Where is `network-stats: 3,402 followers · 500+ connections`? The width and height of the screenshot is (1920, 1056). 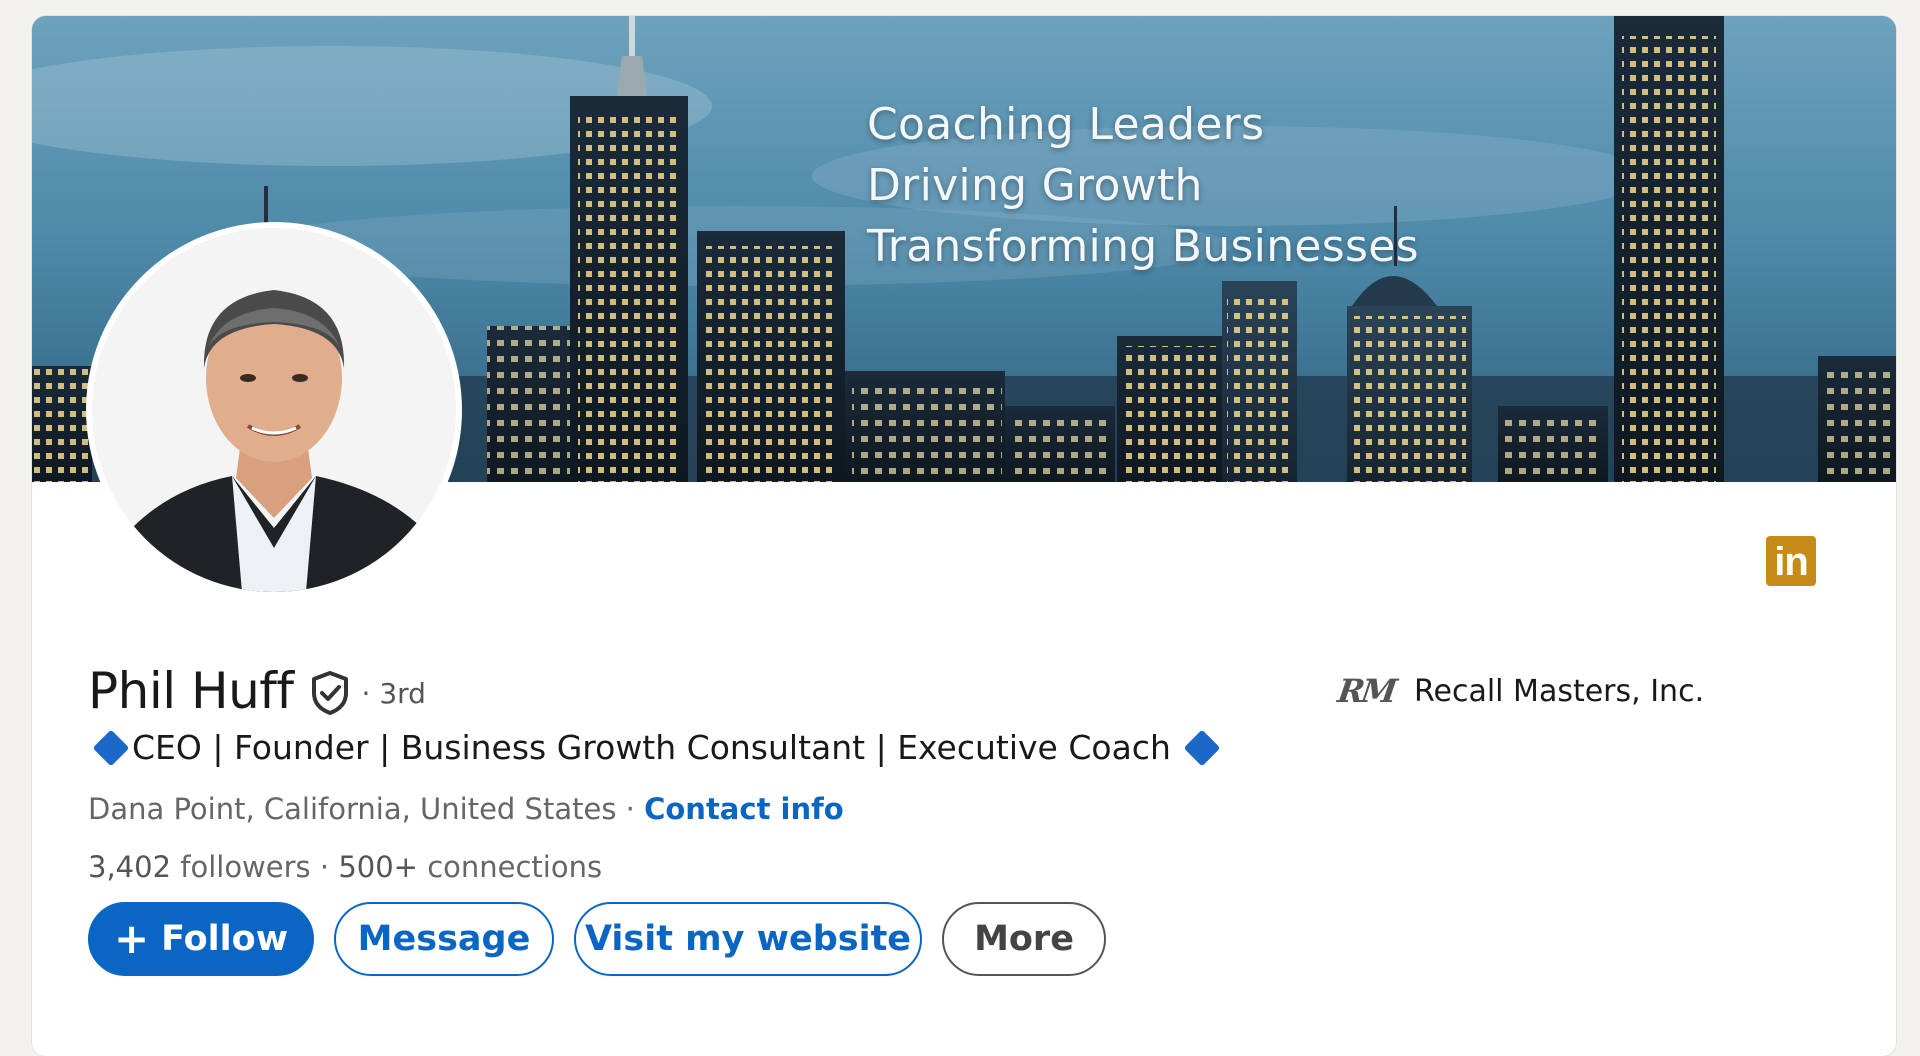 network-stats: 3,402 followers · 500+ connections is located at coordinates (345, 867).